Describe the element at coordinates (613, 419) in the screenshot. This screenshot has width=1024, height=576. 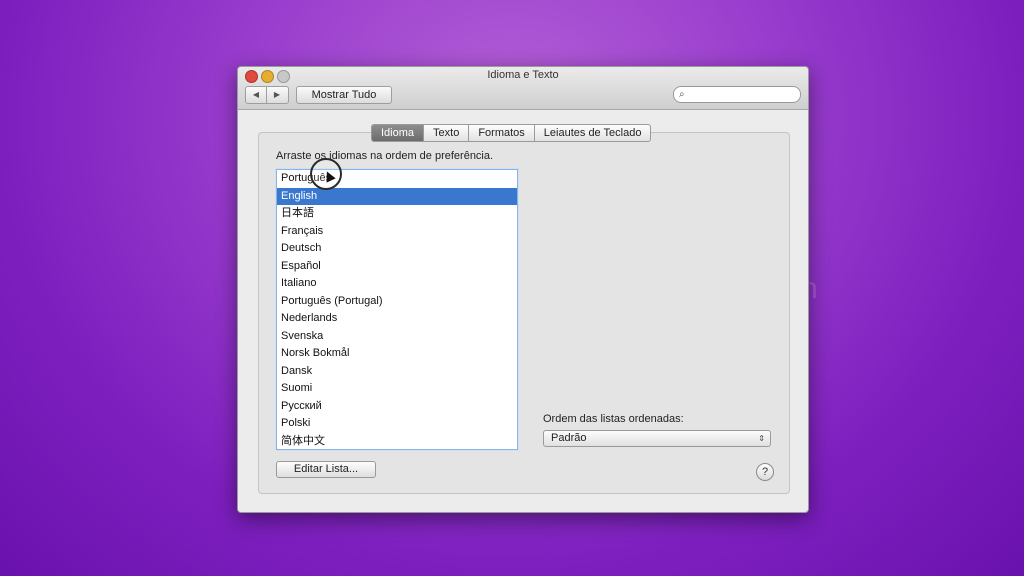
I see `sort-order-label: Ordem das listas ordenadas:` at that location.